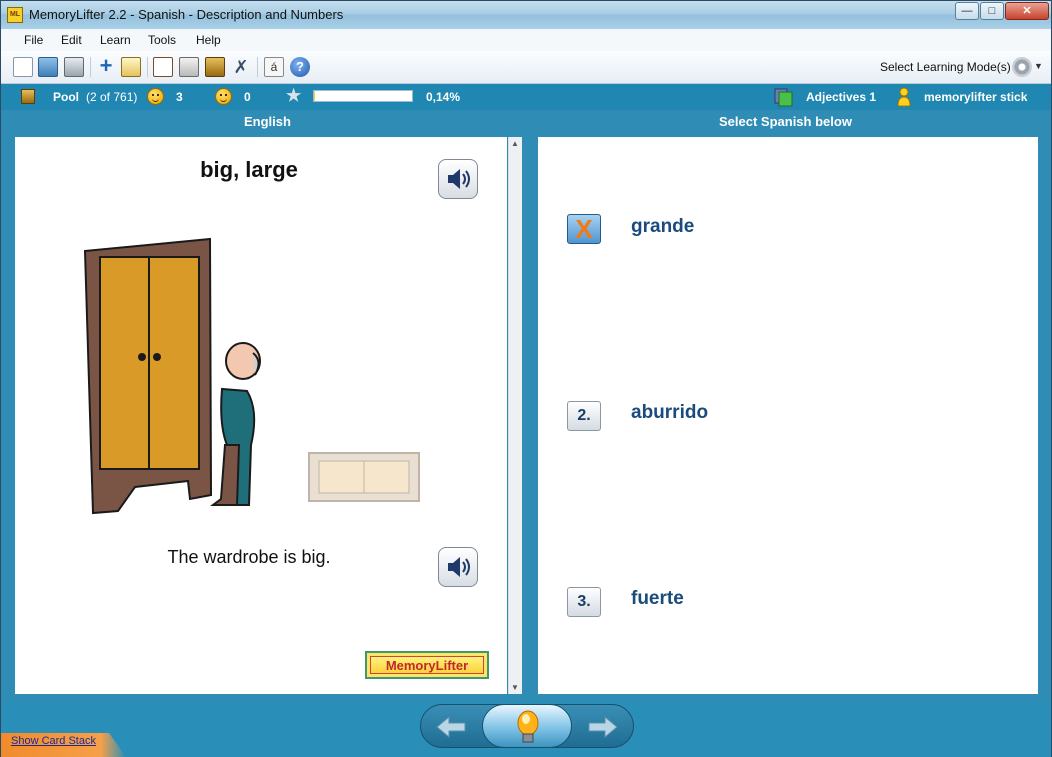 This screenshot has height=757, width=1052. I want to click on left-column-header: English, so click(267, 121).